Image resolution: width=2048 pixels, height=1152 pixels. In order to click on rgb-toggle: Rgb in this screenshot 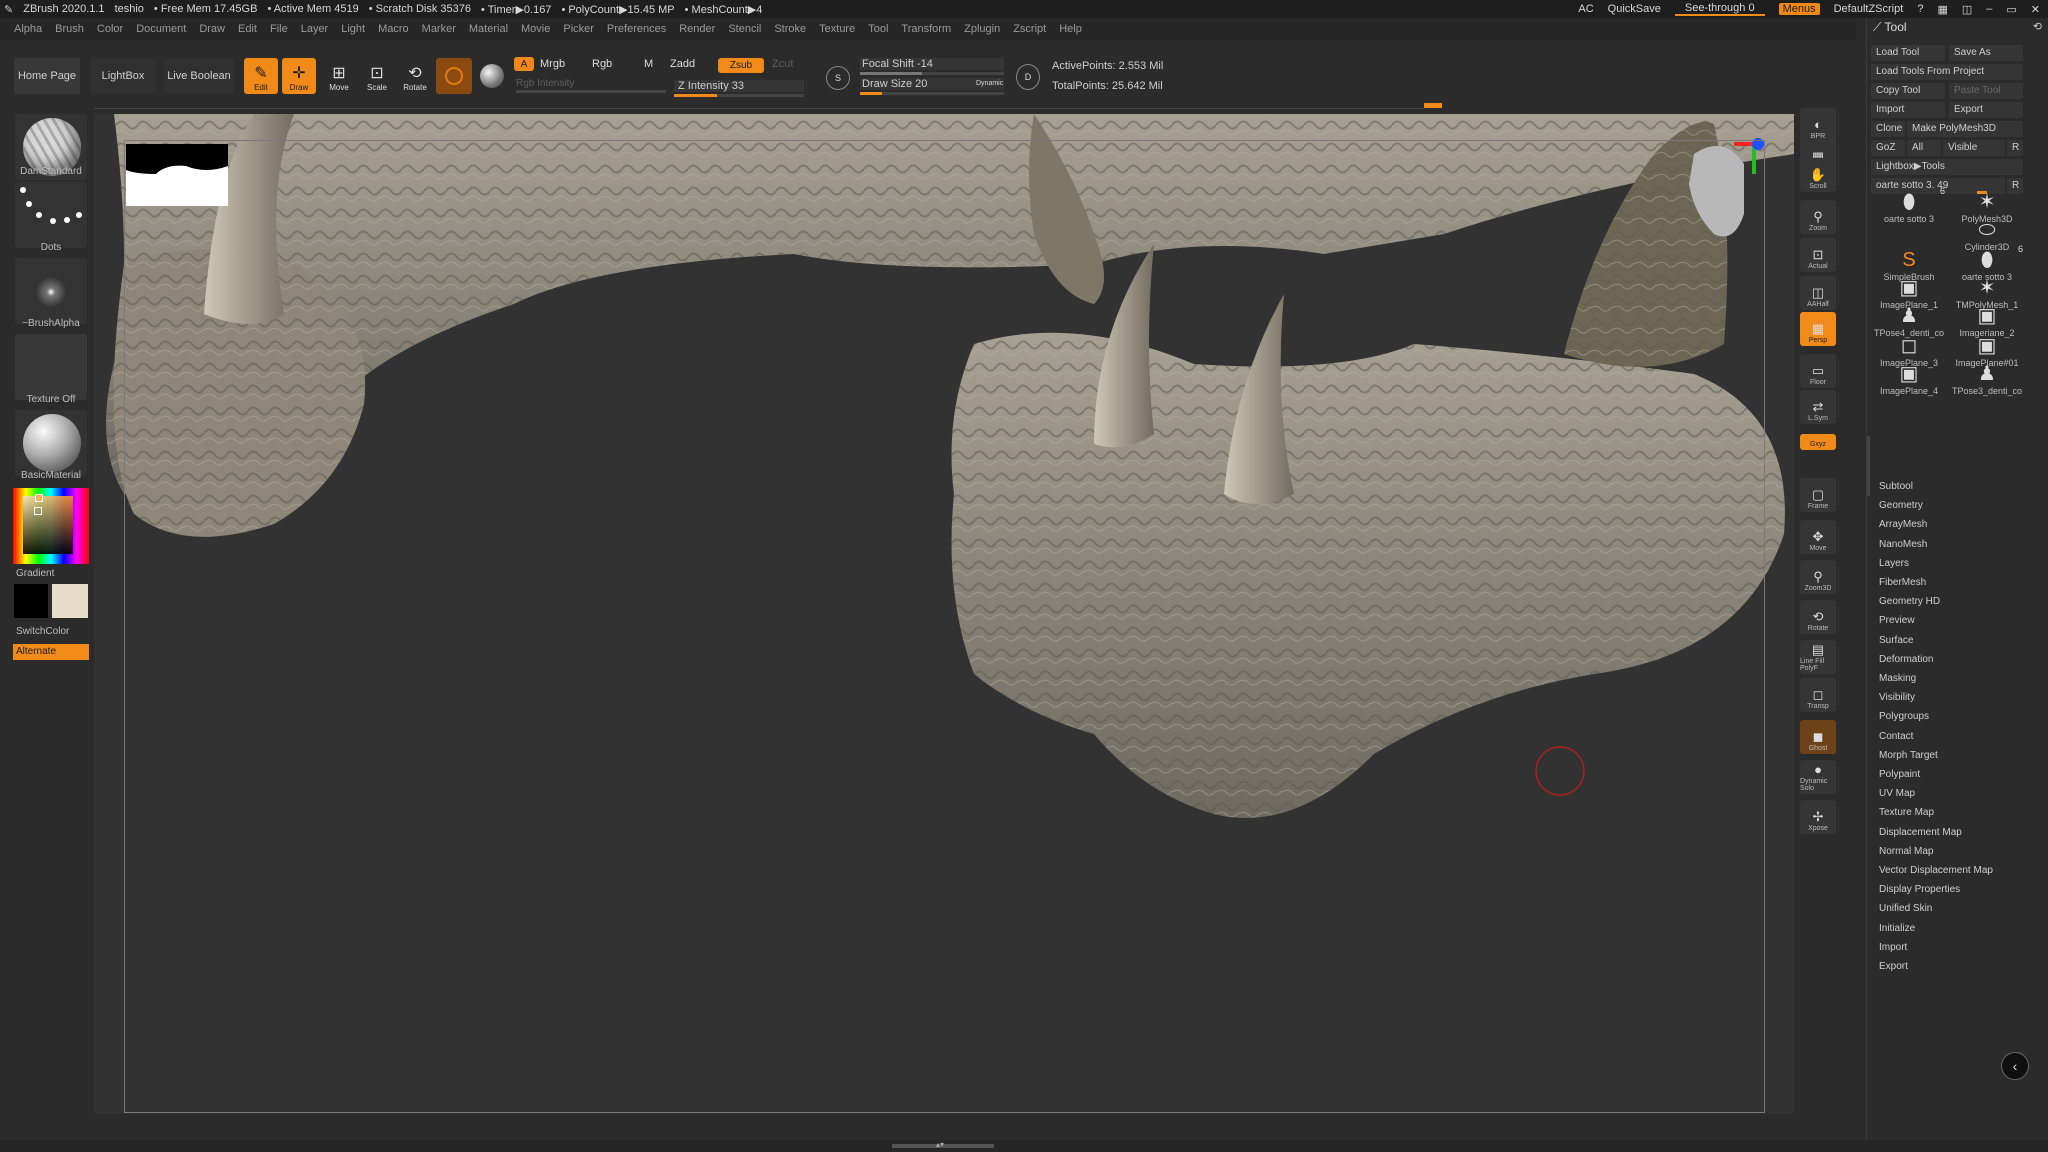, I will do `click(602, 64)`.